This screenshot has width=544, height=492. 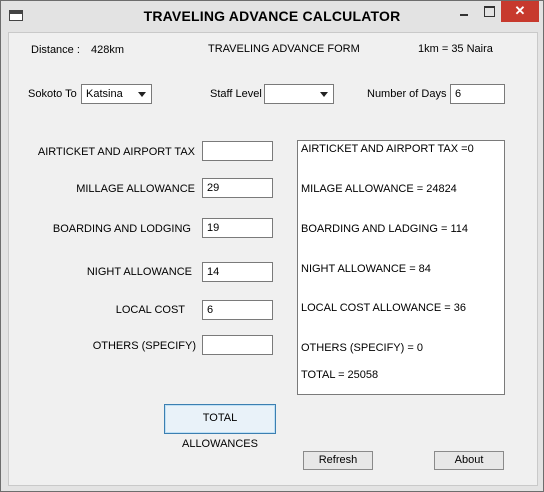 I want to click on boarding-input: 19, so click(x=237, y=228).